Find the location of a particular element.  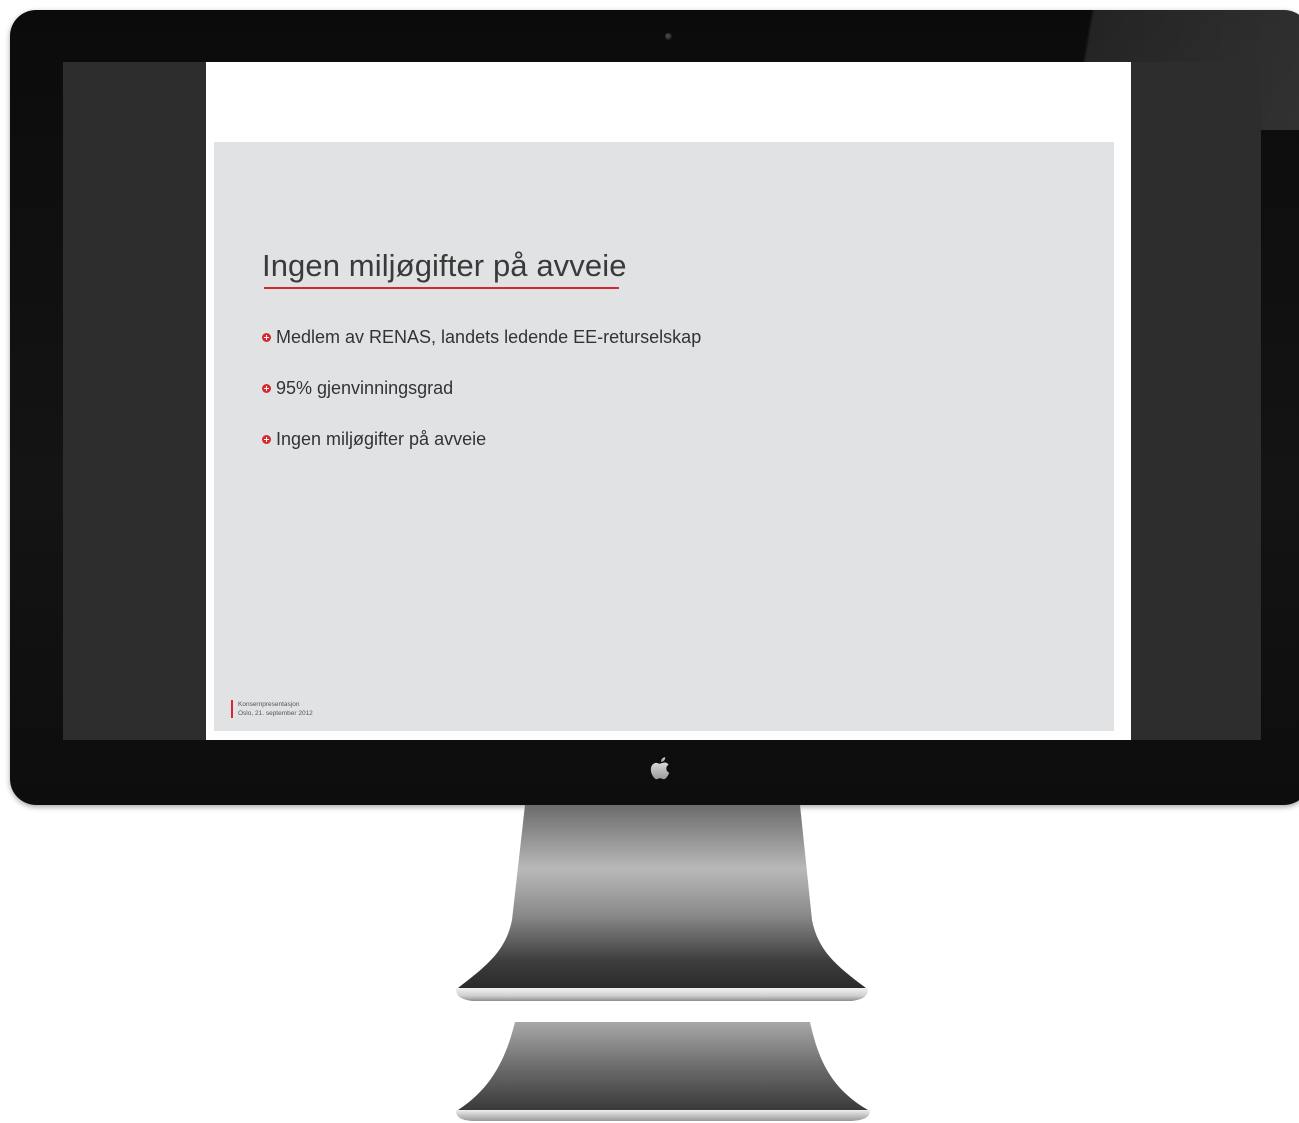

camera-icon is located at coordinates (668, 36).